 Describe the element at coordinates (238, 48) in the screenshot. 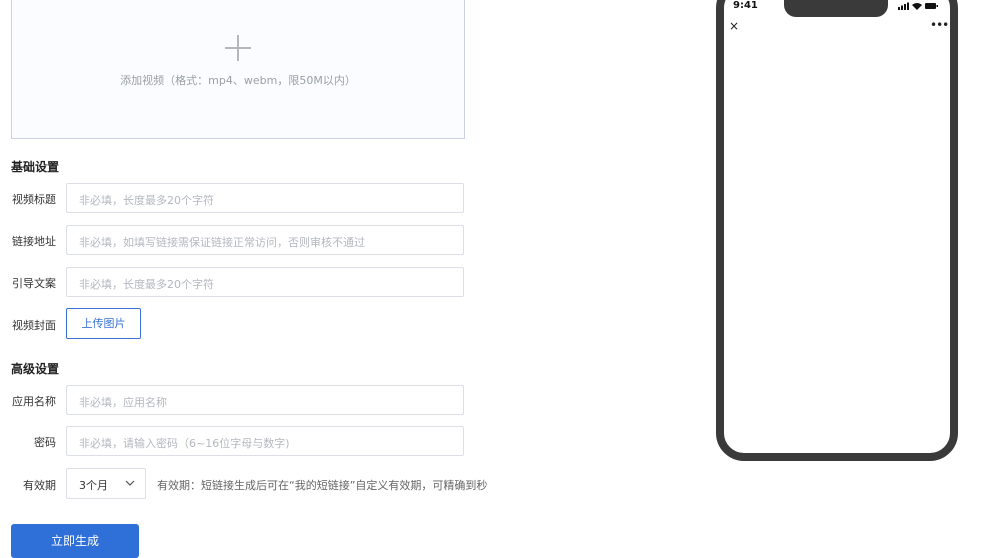

I see `plus-icon` at that location.